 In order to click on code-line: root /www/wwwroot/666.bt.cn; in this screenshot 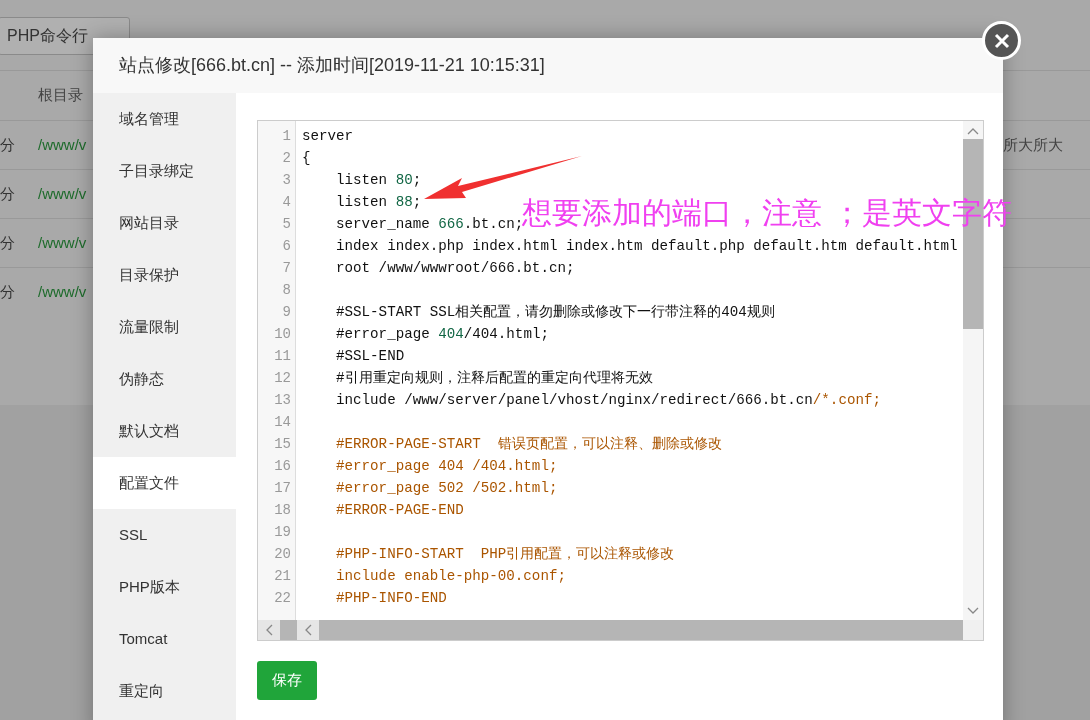, I will do `click(455, 268)`.